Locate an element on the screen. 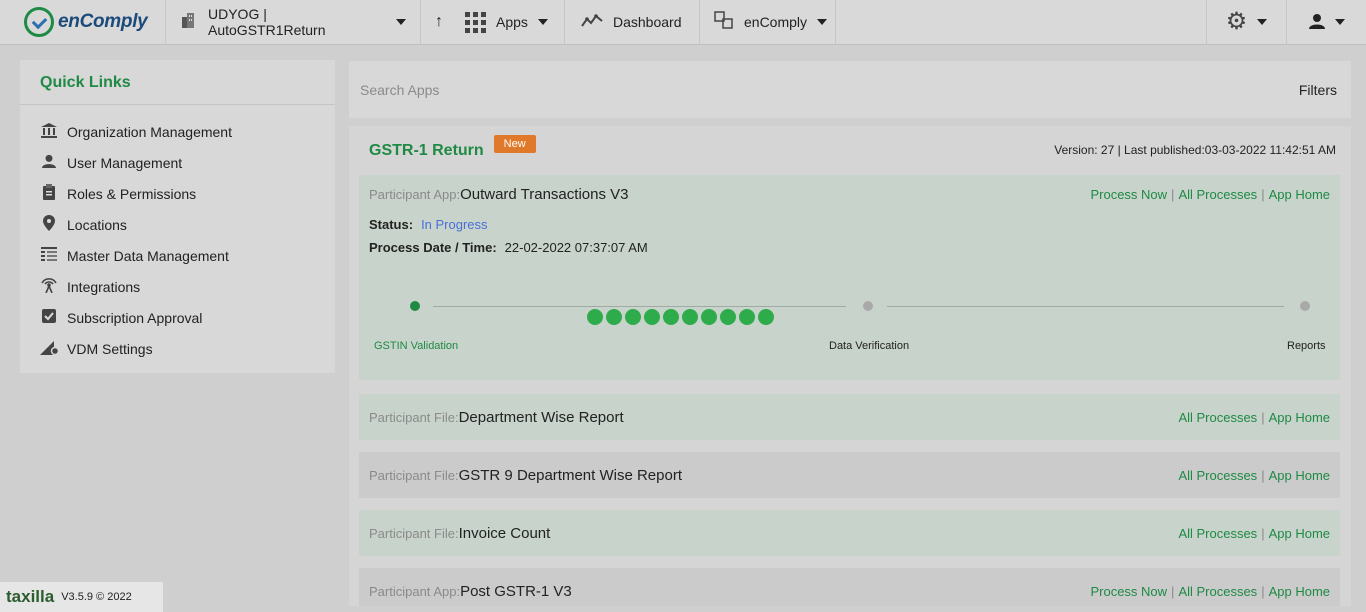  row-links: Process Now | All Processes | App Home is located at coordinates (1210, 591).